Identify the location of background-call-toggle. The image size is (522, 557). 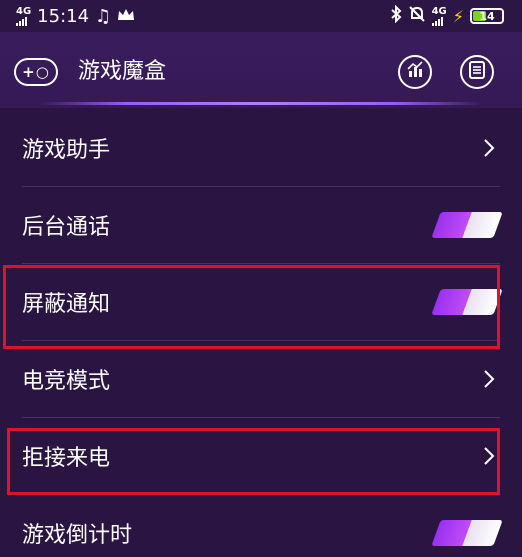
(467, 225).